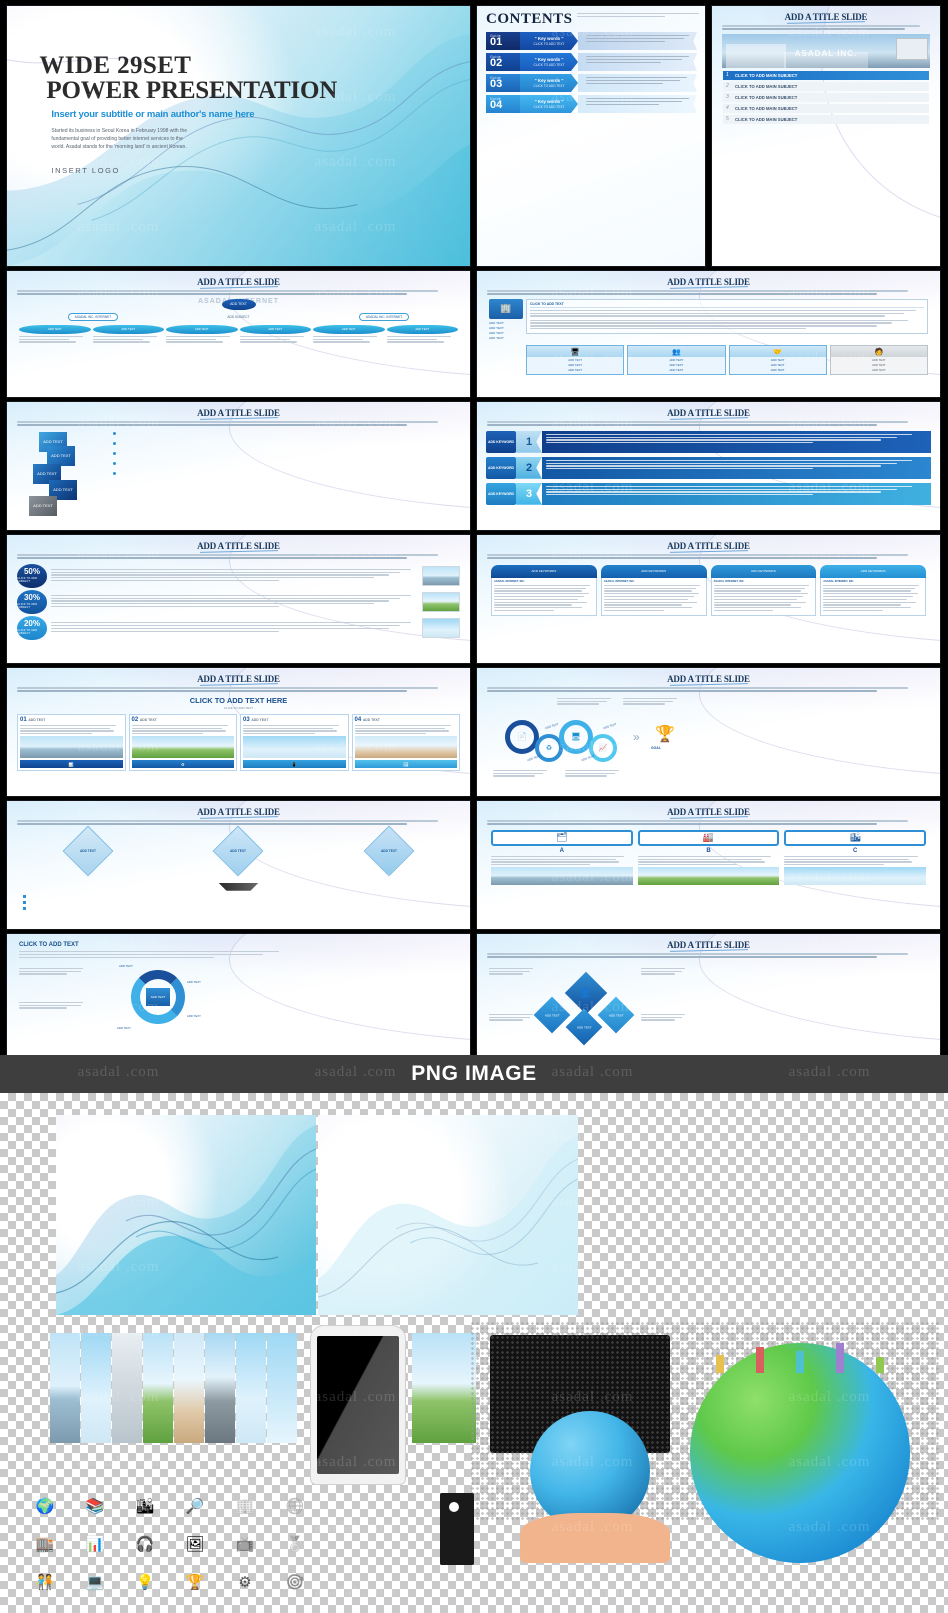 This screenshot has width=948, height=1613. I want to click on presentation-icon: 📺, so click(245, 1544).